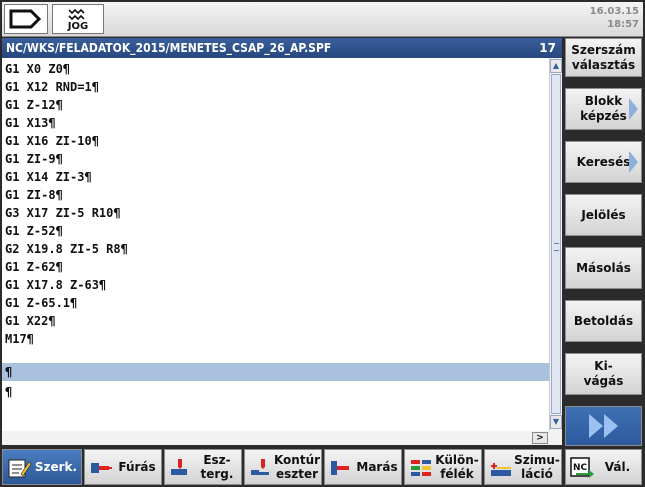 This screenshot has height=487, width=645. I want to click on code-line: G1 X16 ZI-10¶, so click(277, 141).